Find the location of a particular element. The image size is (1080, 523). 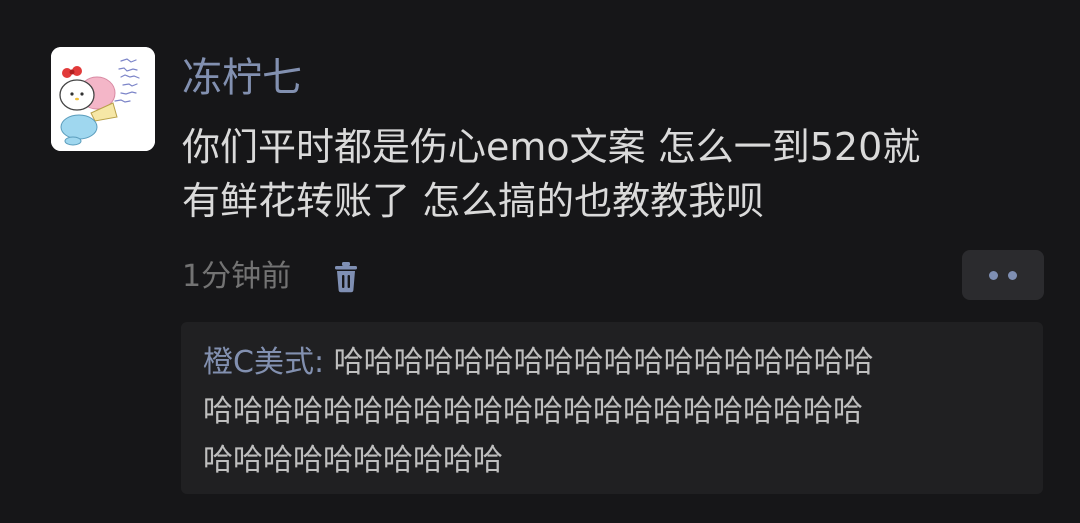

comment-text-line: 哈哈哈哈哈哈哈哈哈哈 is located at coordinates (353, 460).